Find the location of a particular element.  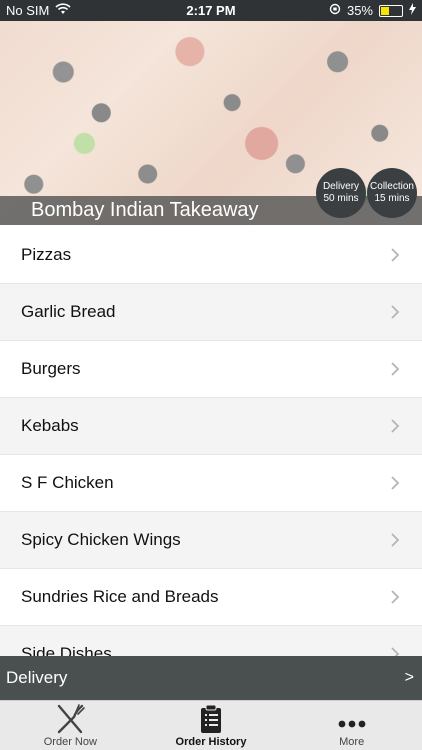

orientation-lock-icon is located at coordinates (335, 10).